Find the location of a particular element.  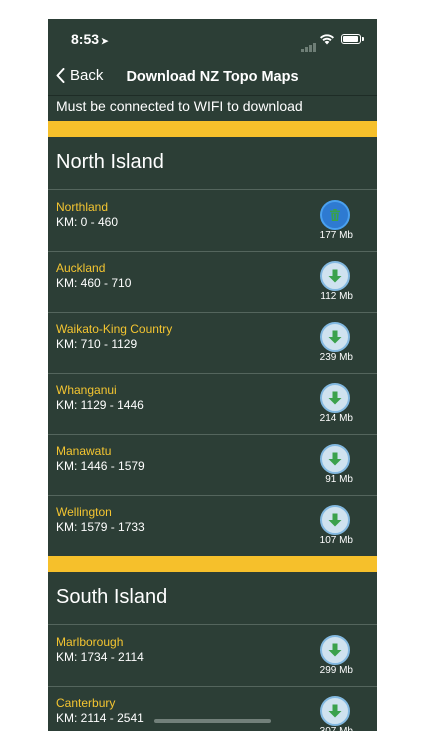

wifi-notice: Must be connected to WIFI to download is located at coordinates (212, 108).